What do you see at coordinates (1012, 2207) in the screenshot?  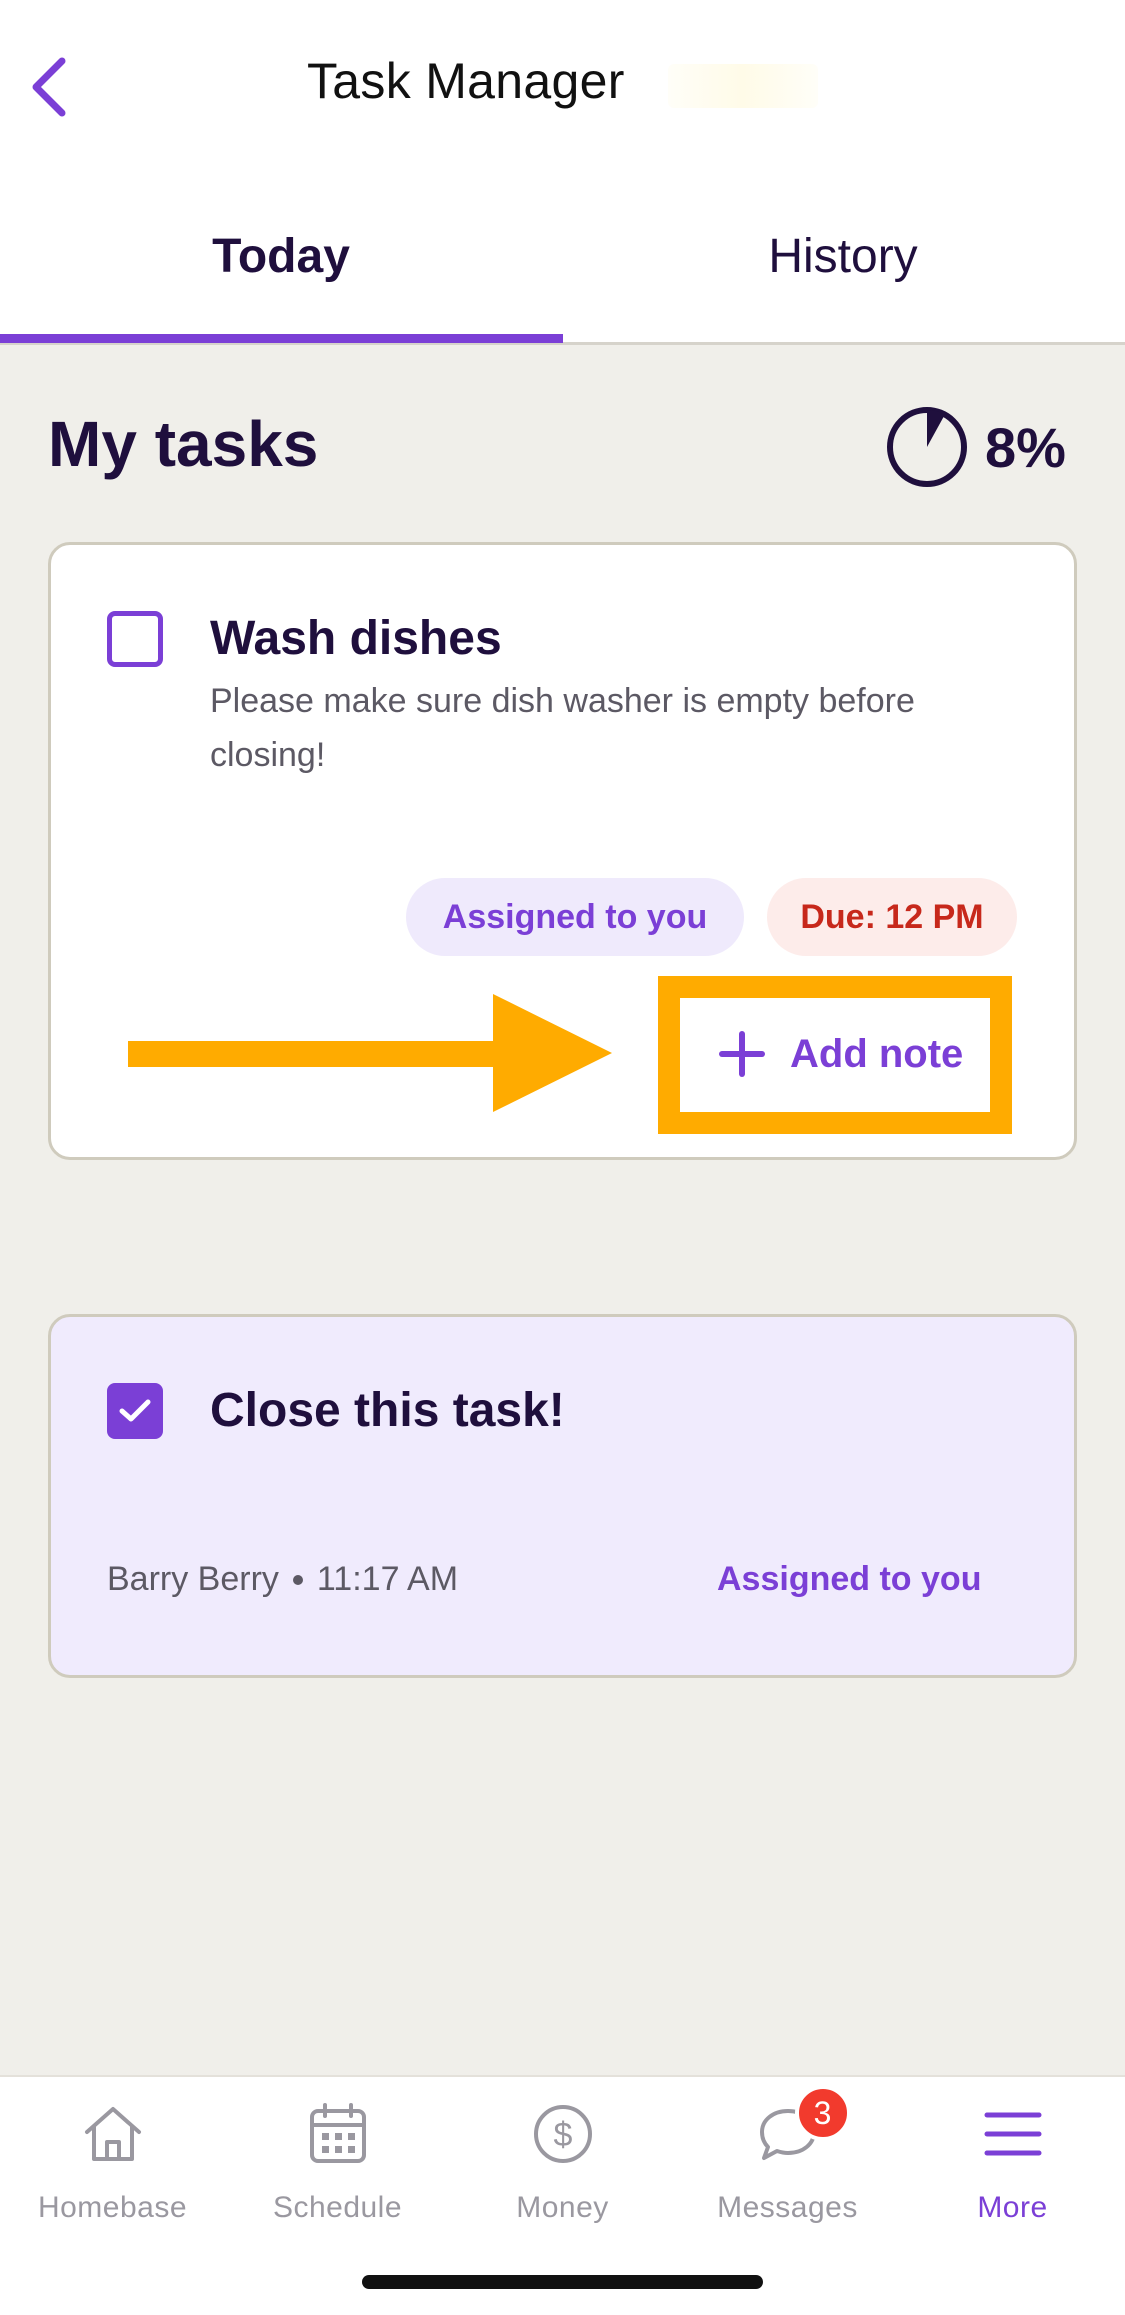 I see `nav-label: More` at bounding box center [1012, 2207].